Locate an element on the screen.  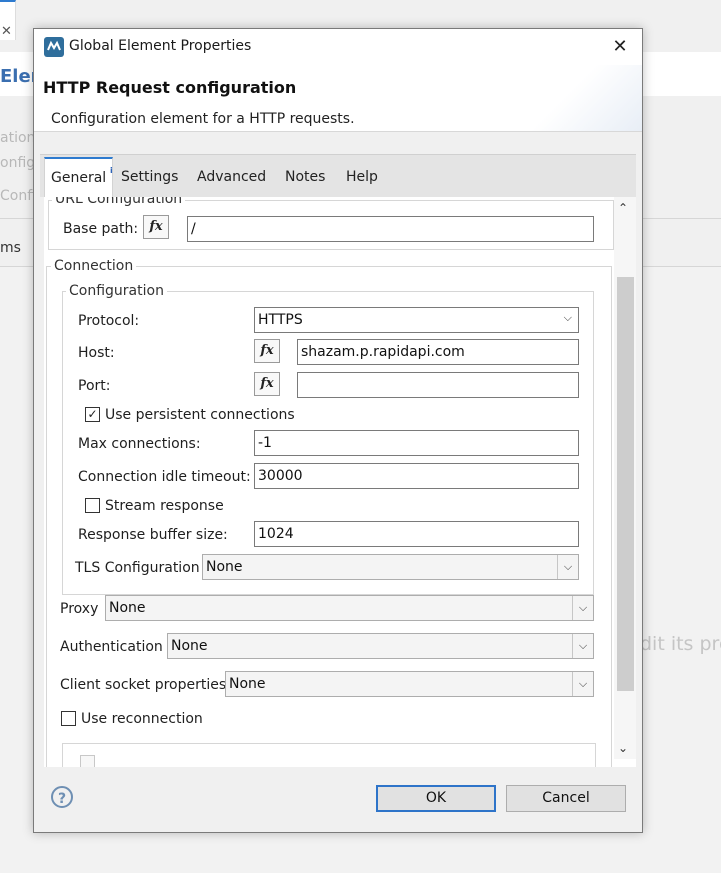
host-label: Host: is located at coordinates (96, 353).